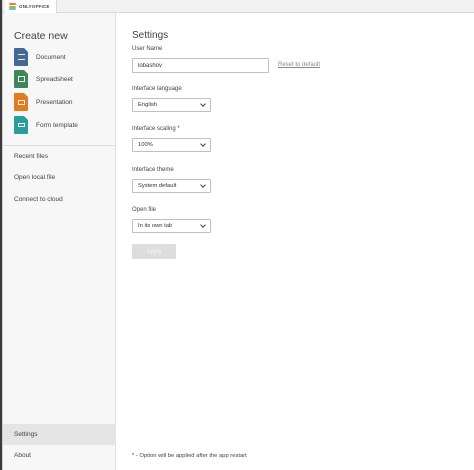  Describe the element at coordinates (155, 226) in the screenshot. I see `open-file-value: In its own tab` at that location.